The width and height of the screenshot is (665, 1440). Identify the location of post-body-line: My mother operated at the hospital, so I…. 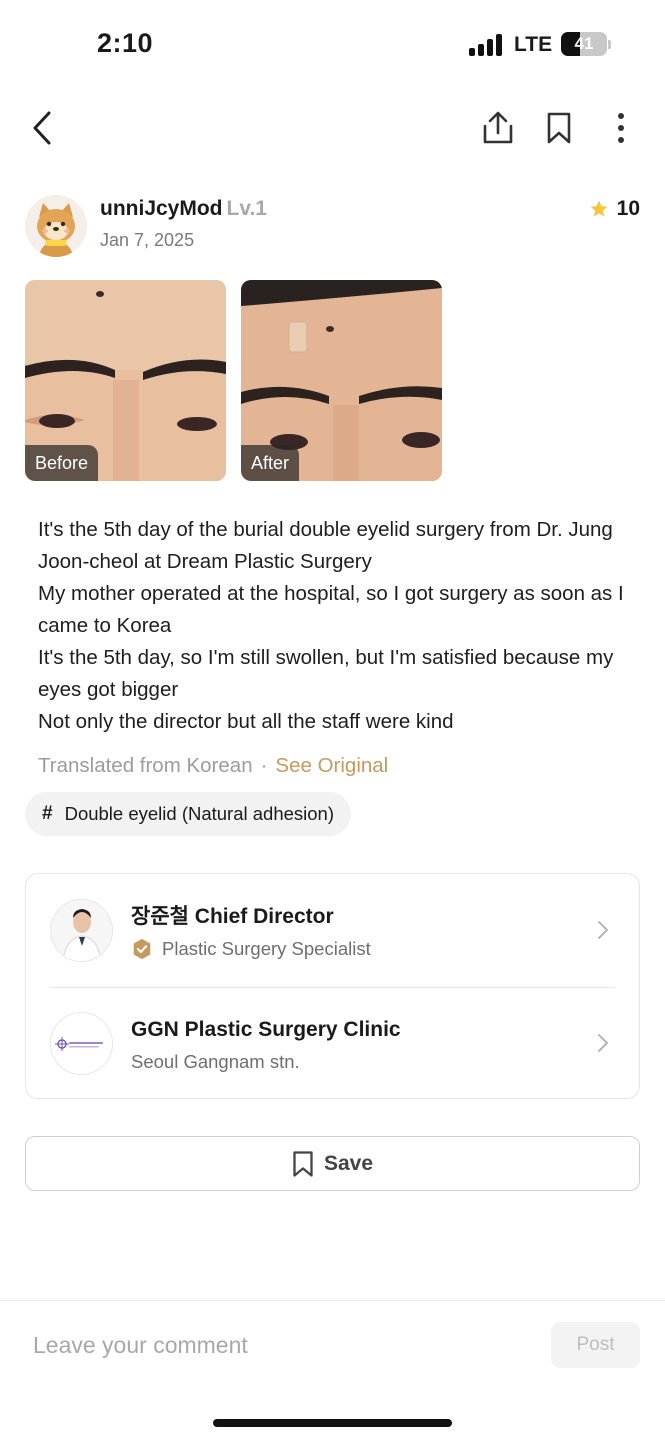
(331, 609).